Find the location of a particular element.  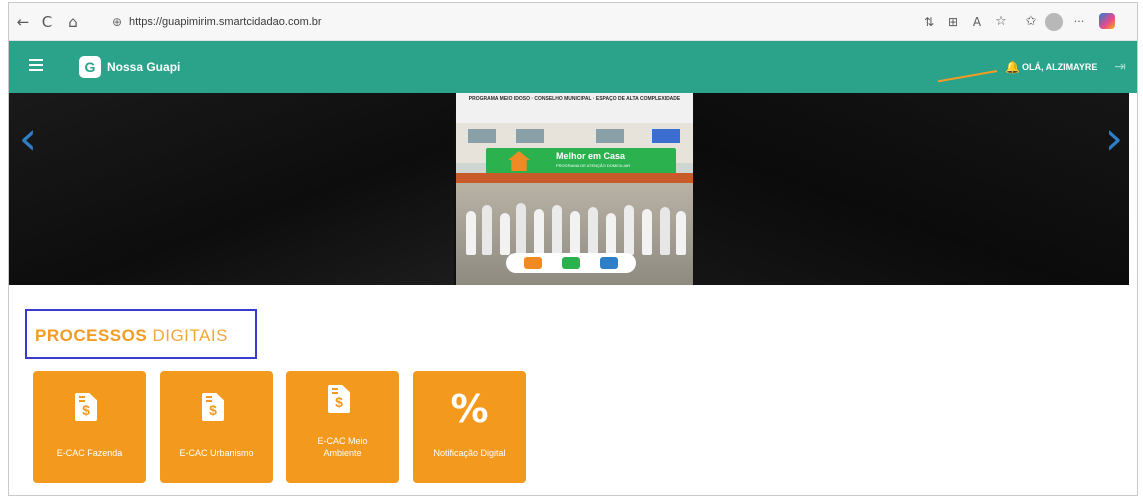

logo-badge-icon is located at coordinates (90, 67).